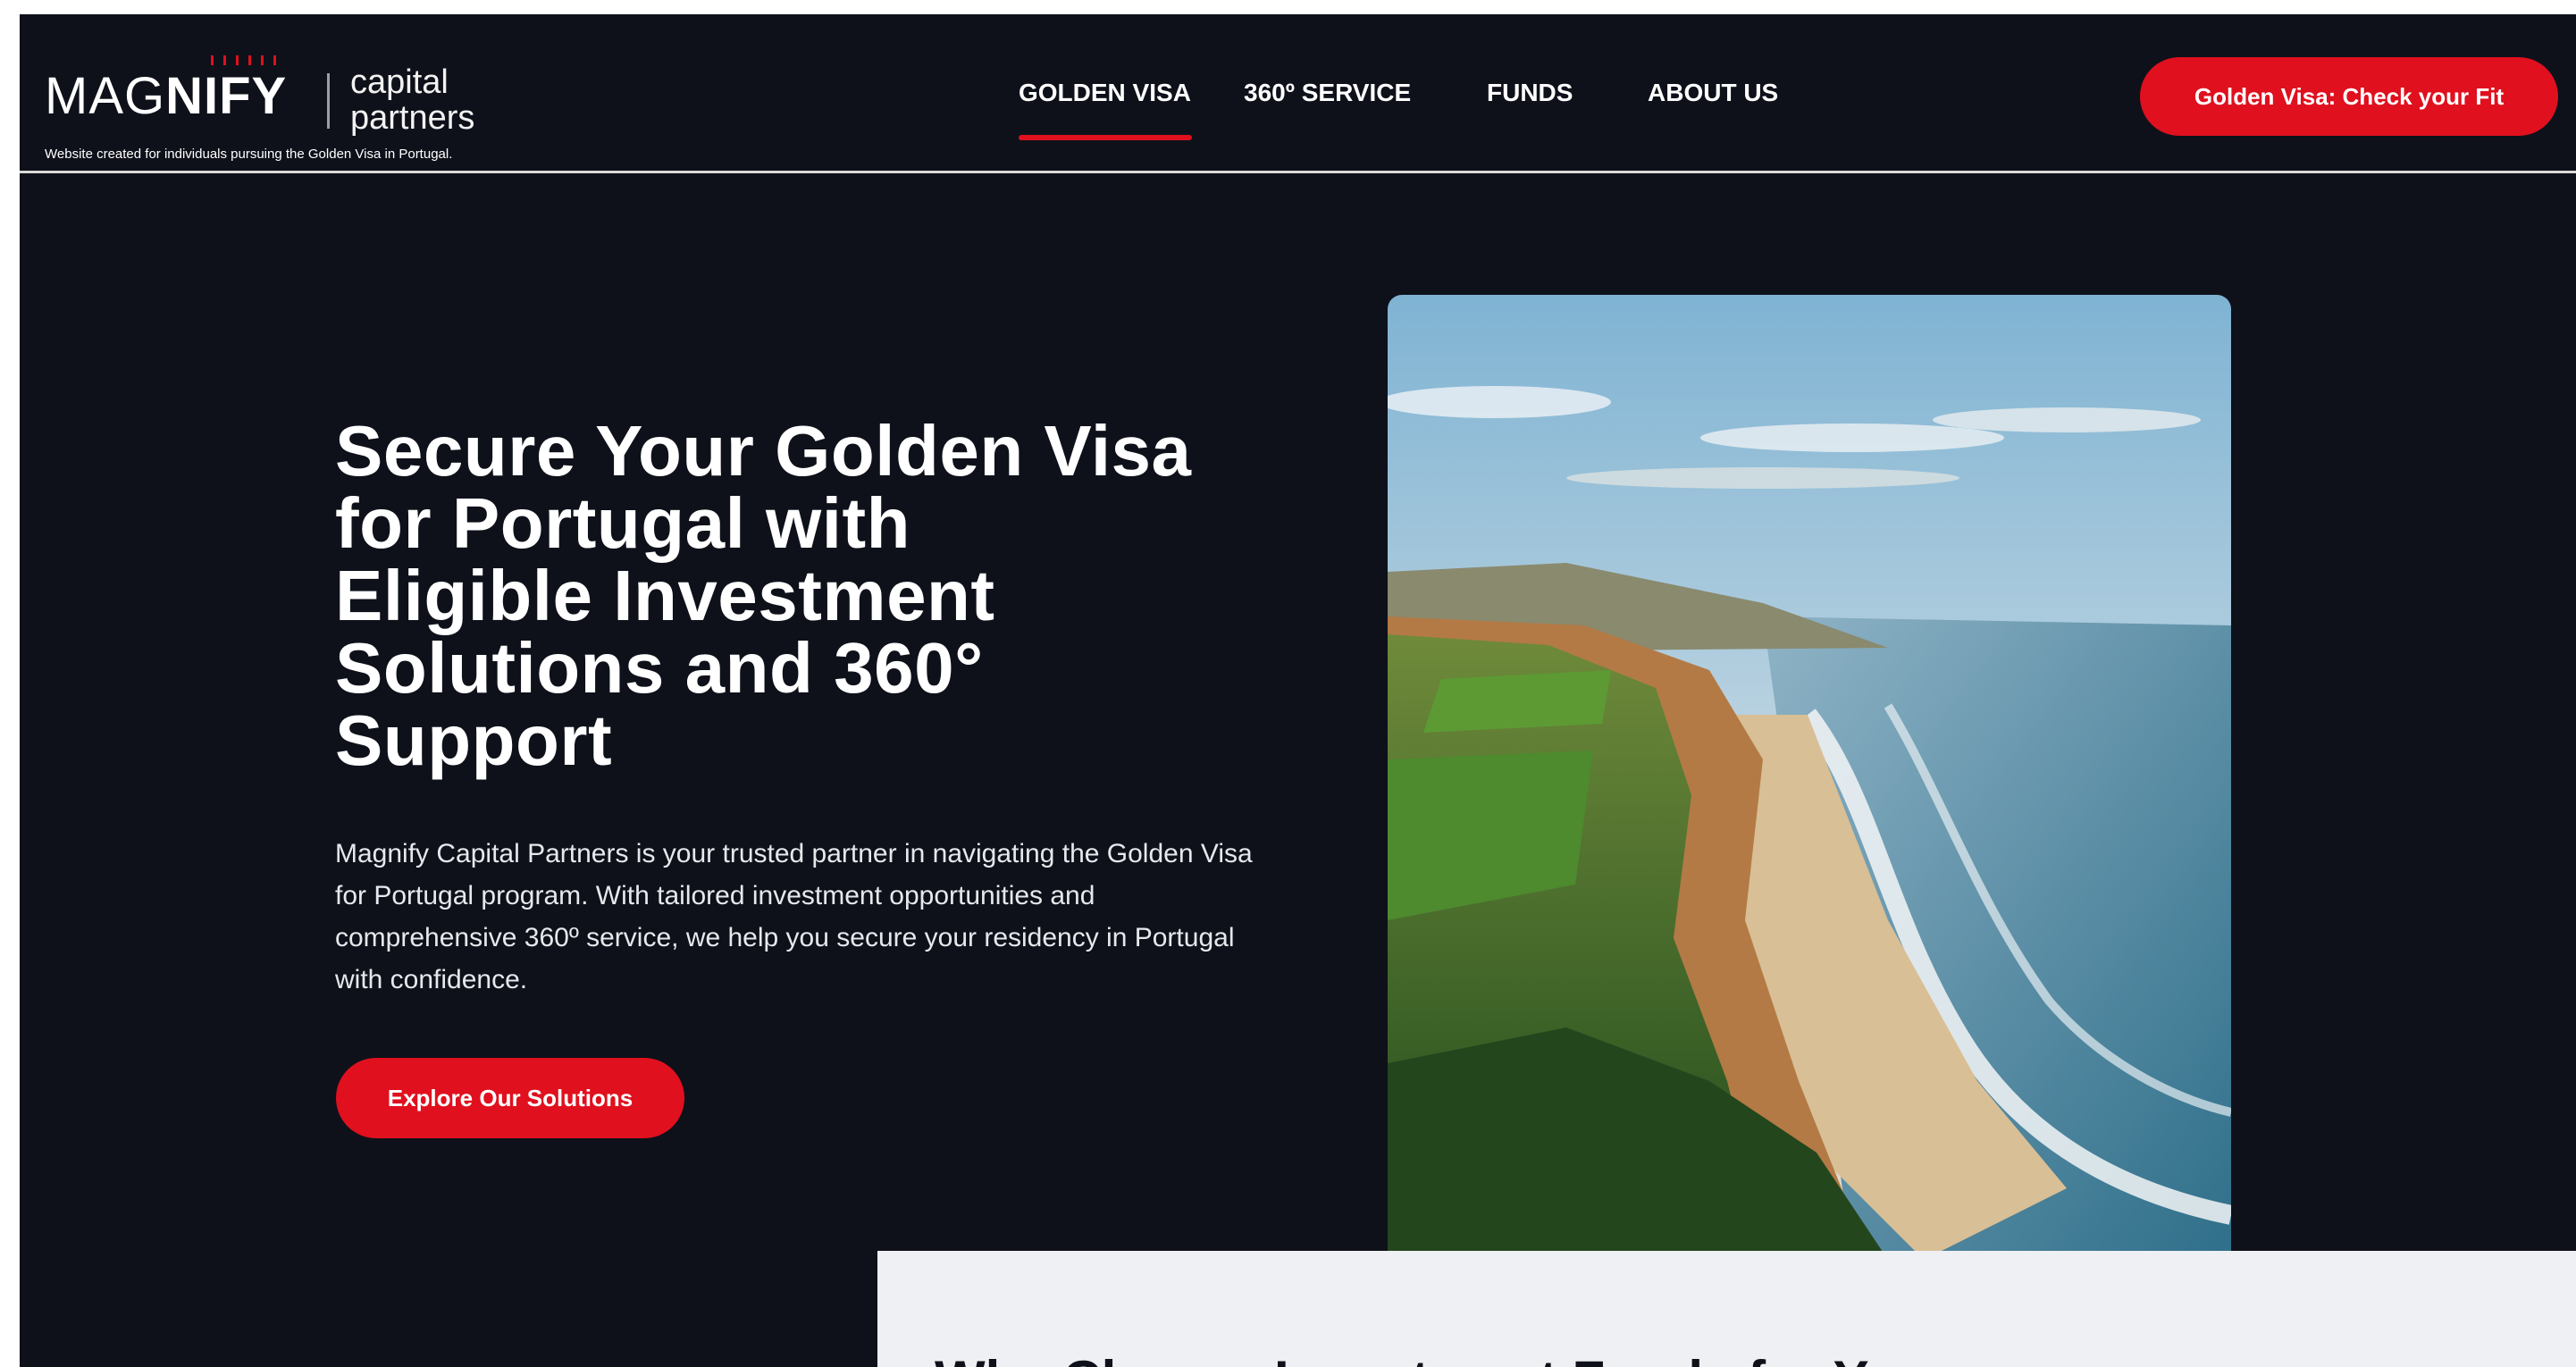  What do you see at coordinates (412, 100) in the screenshot?
I see `logo-subtitle: capital partners` at bounding box center [412, 100].